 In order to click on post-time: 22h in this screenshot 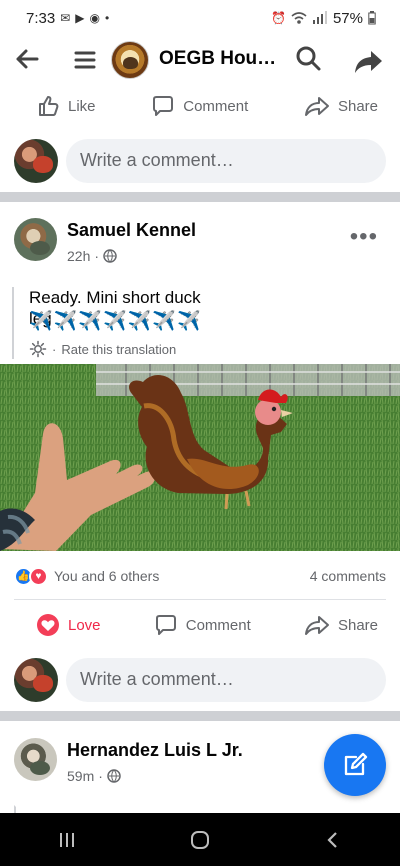, I will do `click(78, 256)`.